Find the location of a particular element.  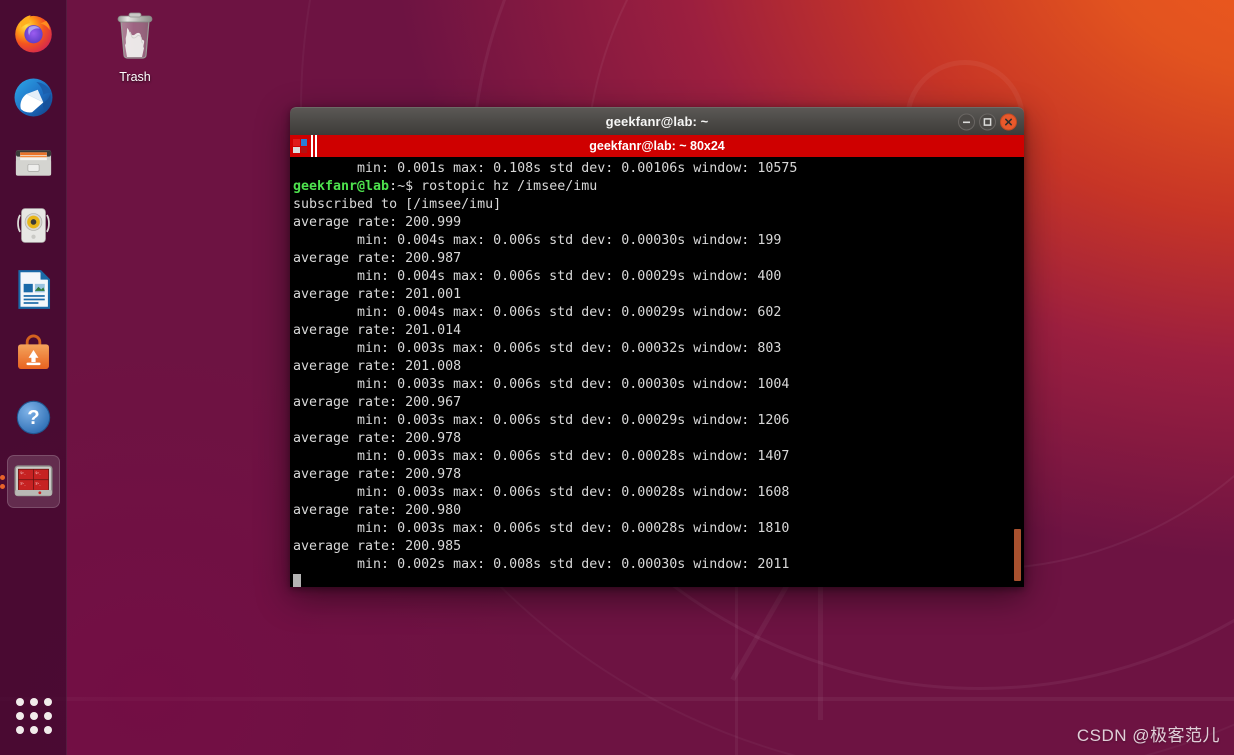

maximize-button is located at coordinates (987, 121).